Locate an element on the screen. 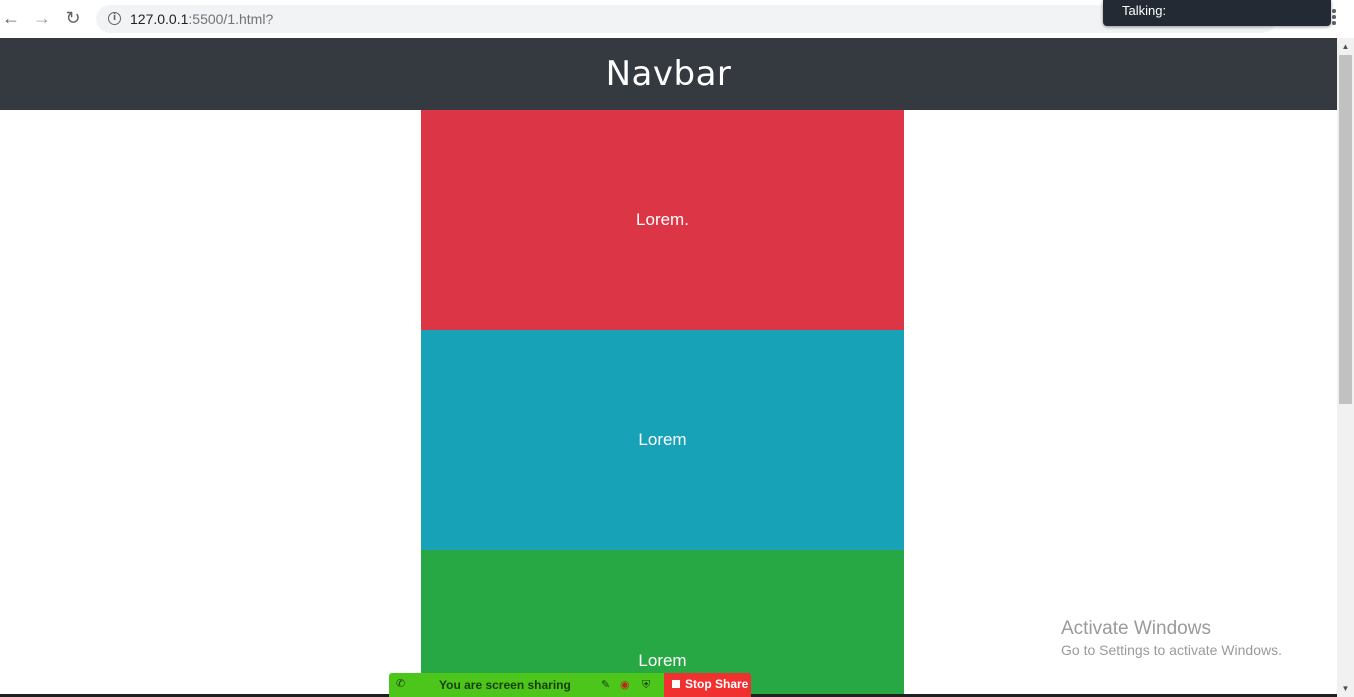 This screenshot has width=1354, height=697. shield-icon: ⛨ is located at coordinates (646, 685).